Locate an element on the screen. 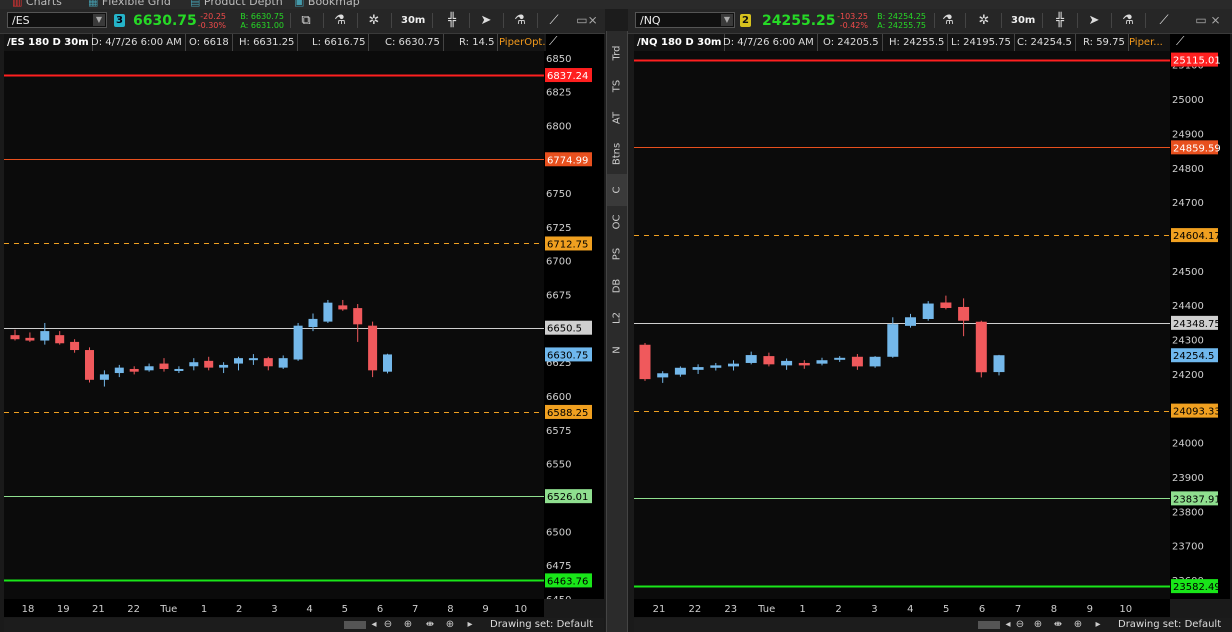 This screenshot has width=1232, height=632. left-drawing-set: Drawing set: Default is located at coordinates (541, 625).